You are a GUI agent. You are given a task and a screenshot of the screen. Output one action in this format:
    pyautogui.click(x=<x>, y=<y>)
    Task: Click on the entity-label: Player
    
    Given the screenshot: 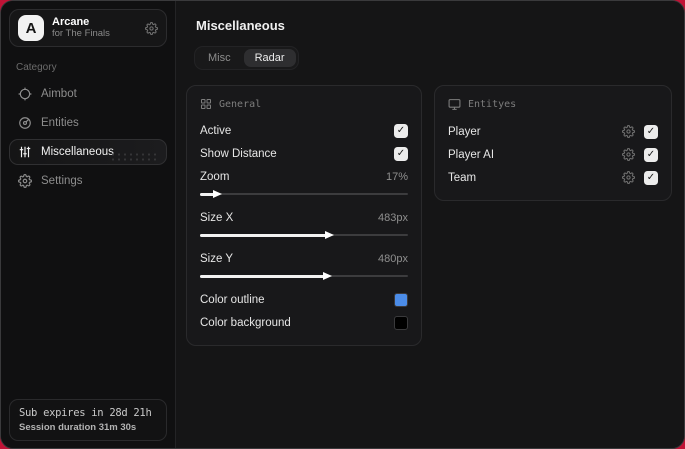 What is the action you would take?
    pyautogui.click(x=464, y=131)
    